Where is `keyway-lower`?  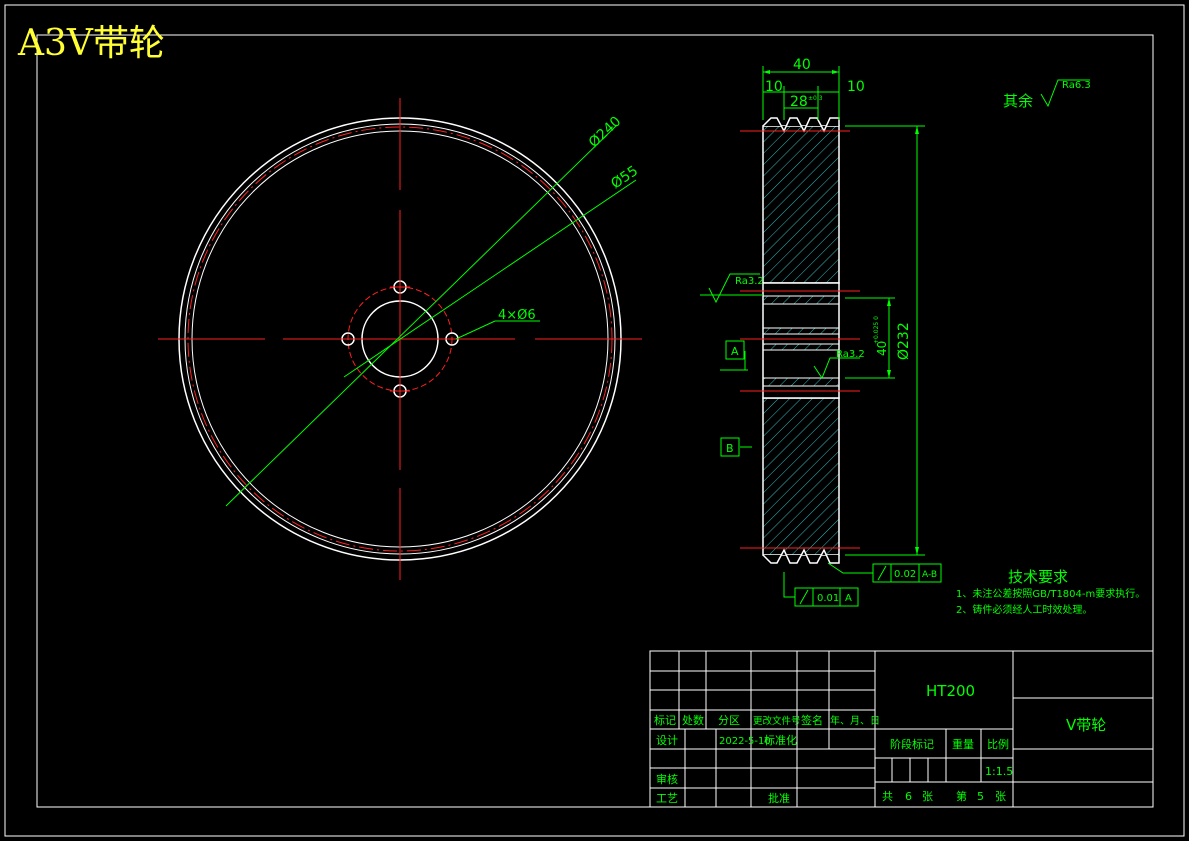
keyway-lower is located at coordinates (801, 382).